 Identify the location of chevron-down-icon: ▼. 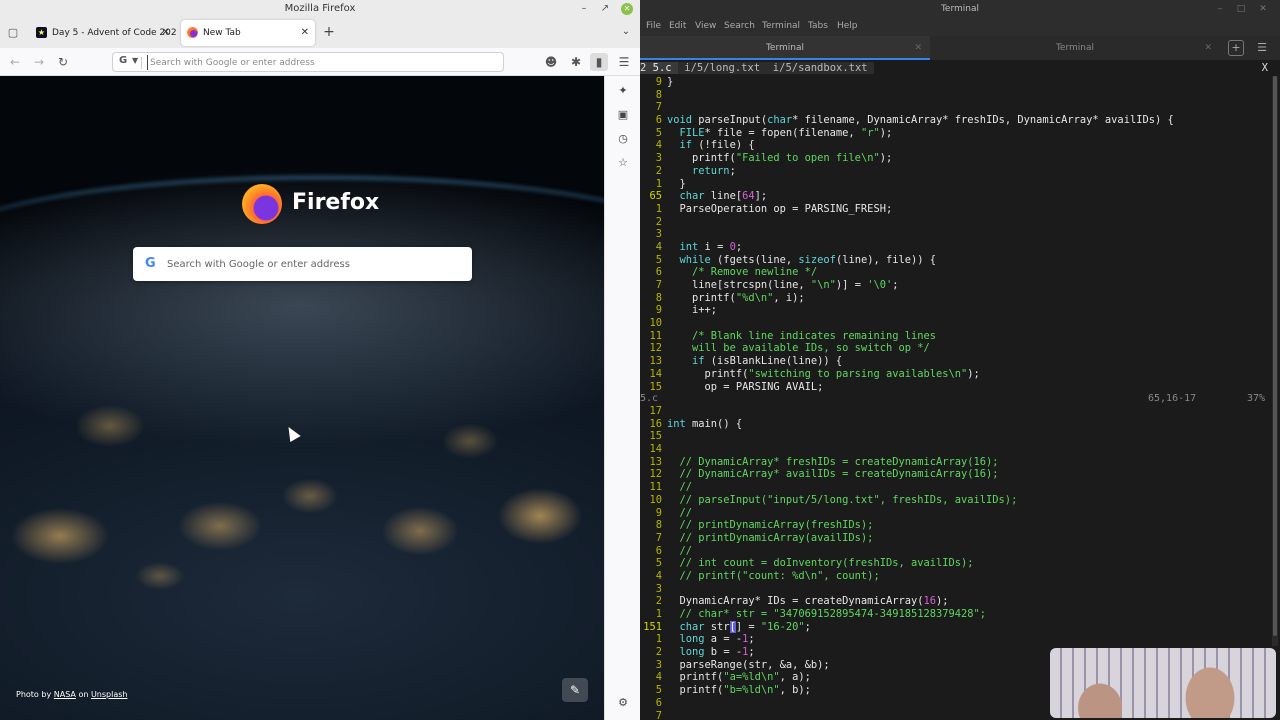
(135, 60).